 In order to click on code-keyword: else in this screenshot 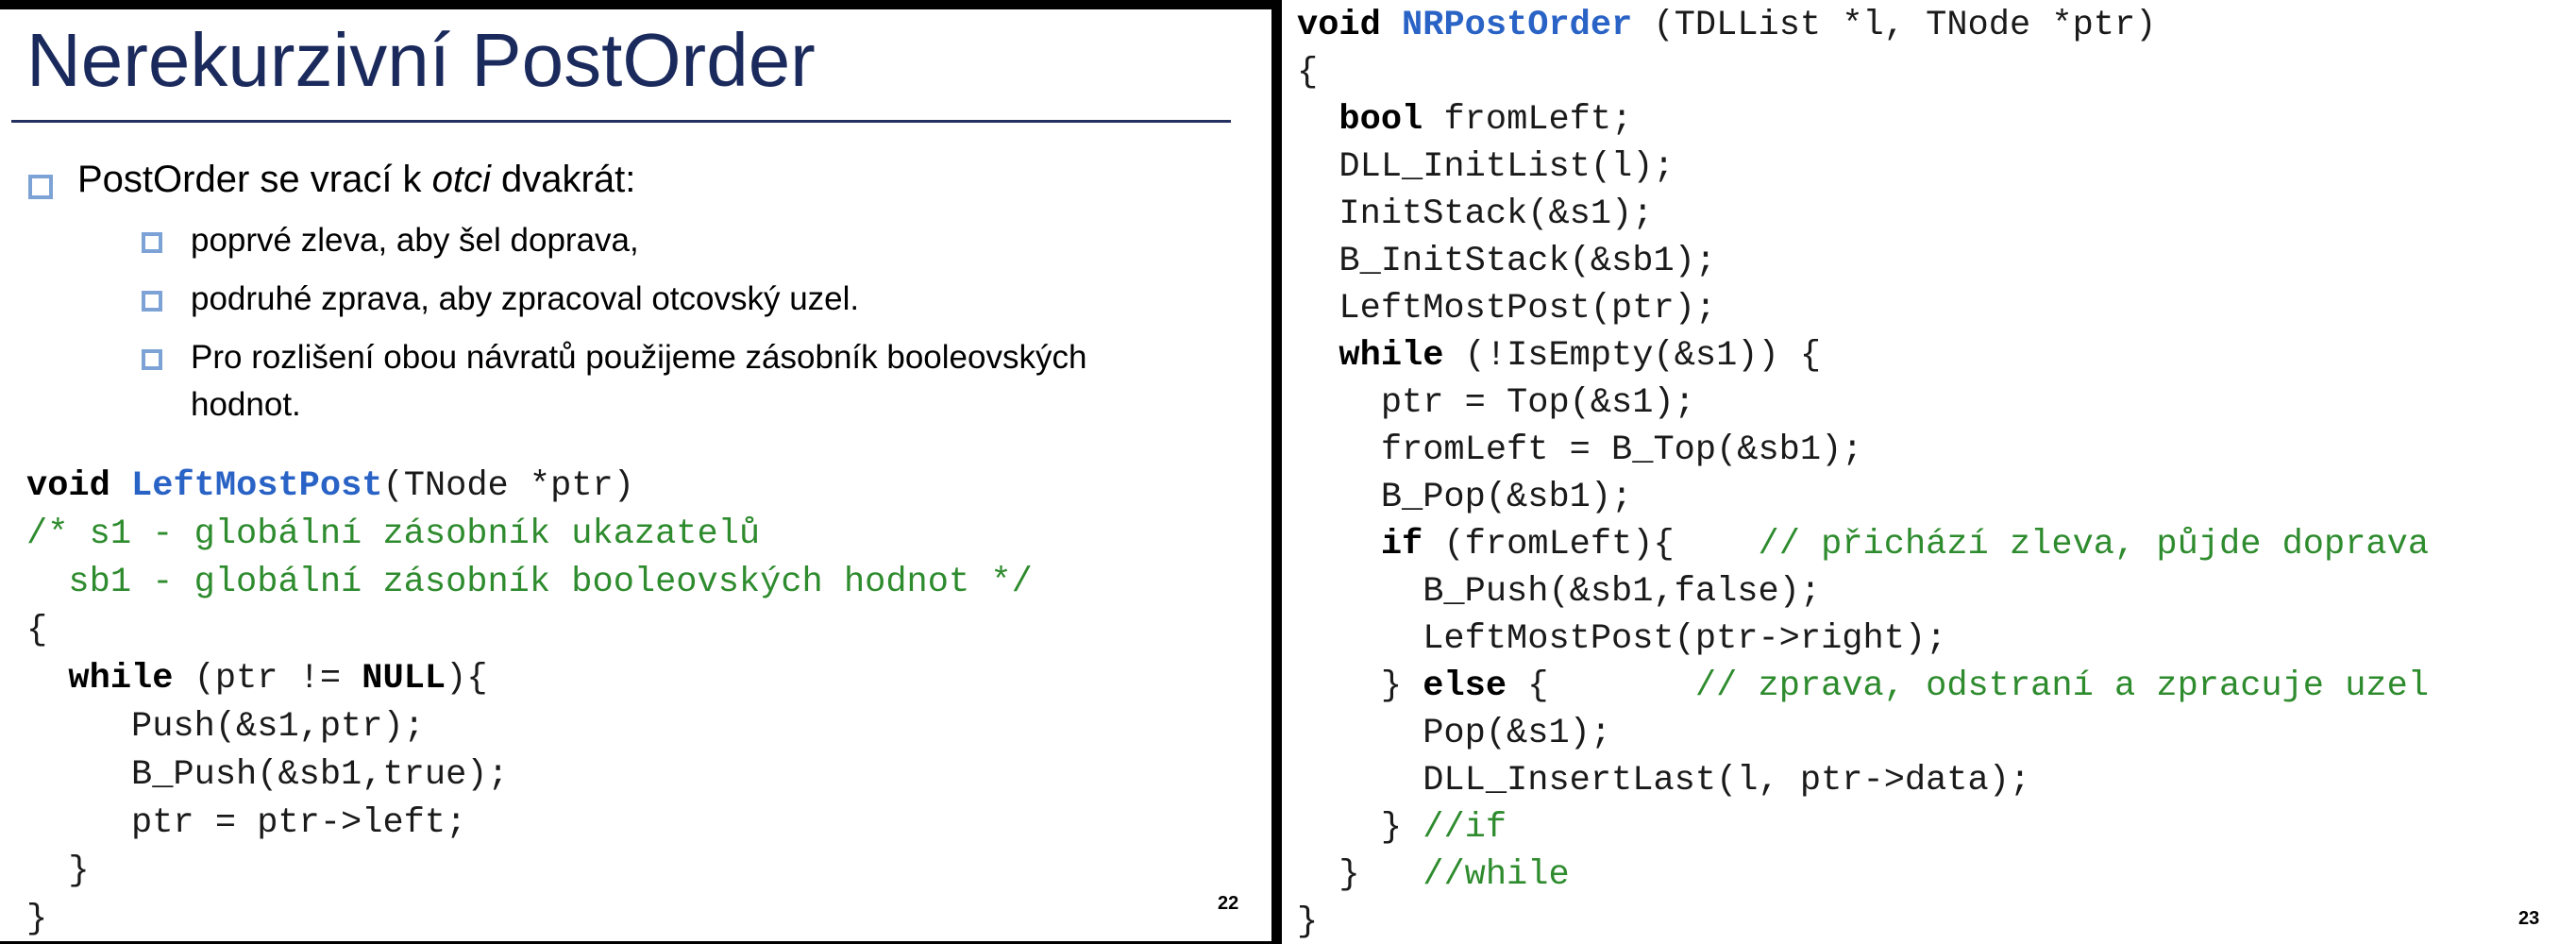, I will do `click(1465, 686)`.